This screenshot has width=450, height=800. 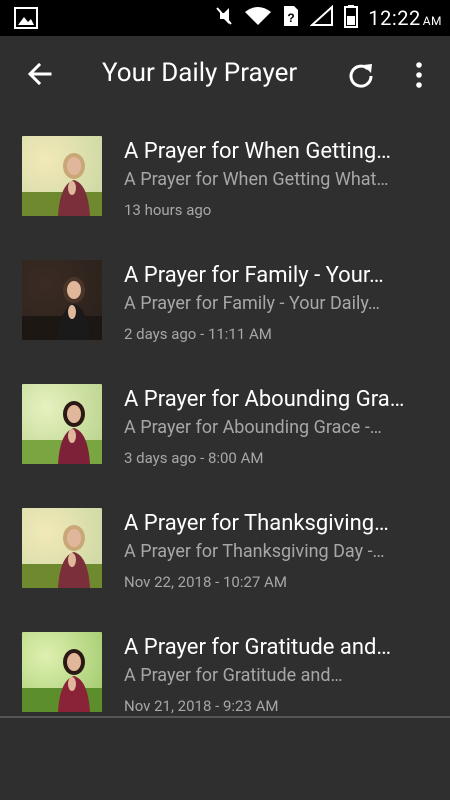 I want to click on gallery-notification-icon, so click(x=26, y=20).